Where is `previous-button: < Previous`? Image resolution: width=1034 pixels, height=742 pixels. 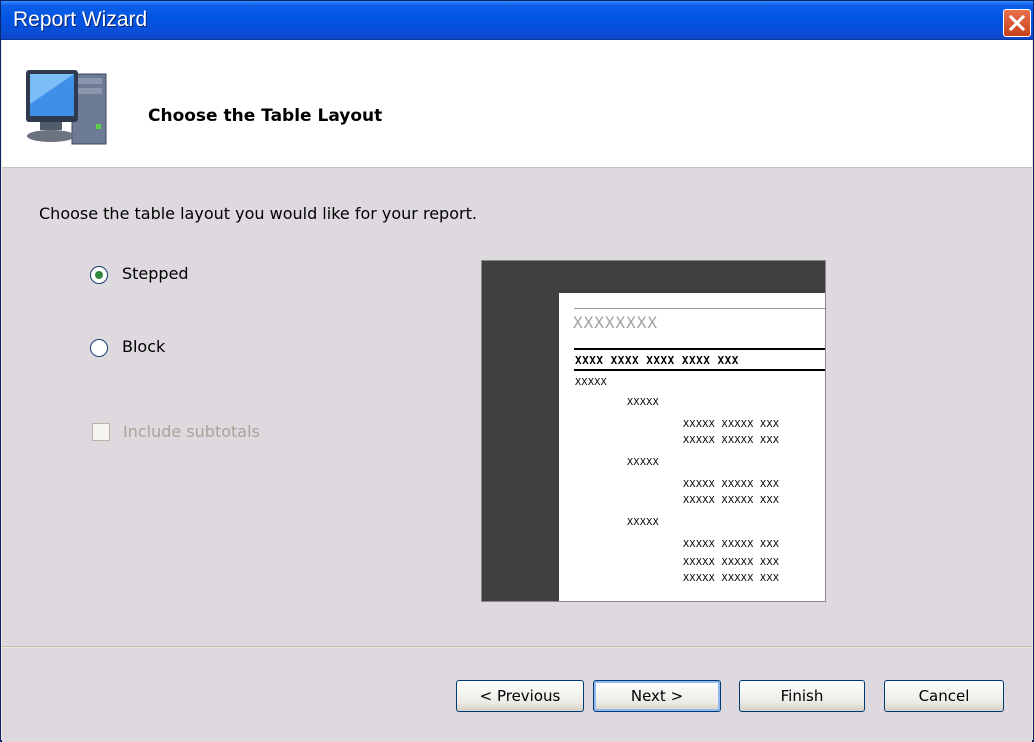 previous-button: < Previous is located at coordinates (520, 696).